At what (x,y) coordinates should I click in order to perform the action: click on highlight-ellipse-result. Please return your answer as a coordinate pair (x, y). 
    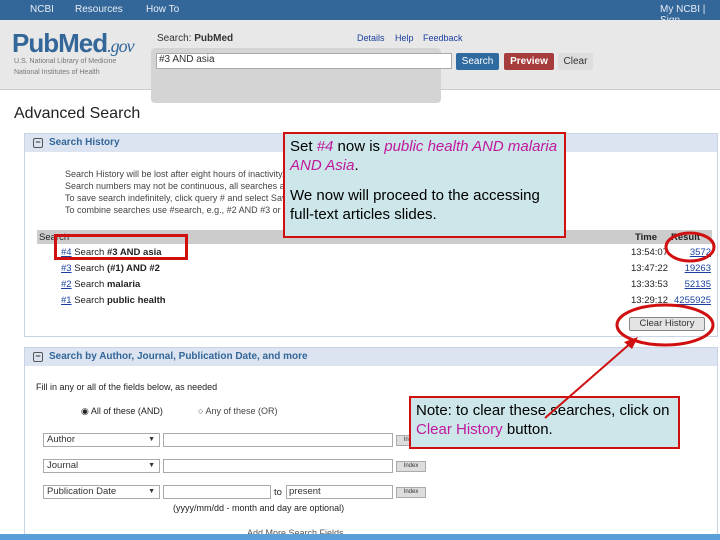
    Looking at the image, I should click on (690, 247).